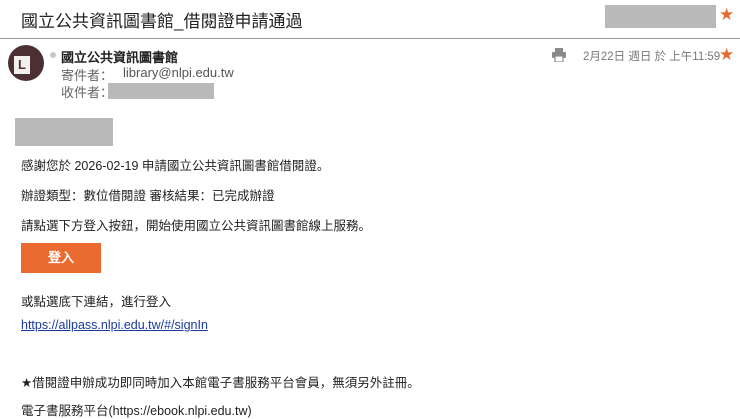  I want to click on body-line-status: 辦證類型：數位借閱證 審核結果：已完成辦證, so click(148, 196).